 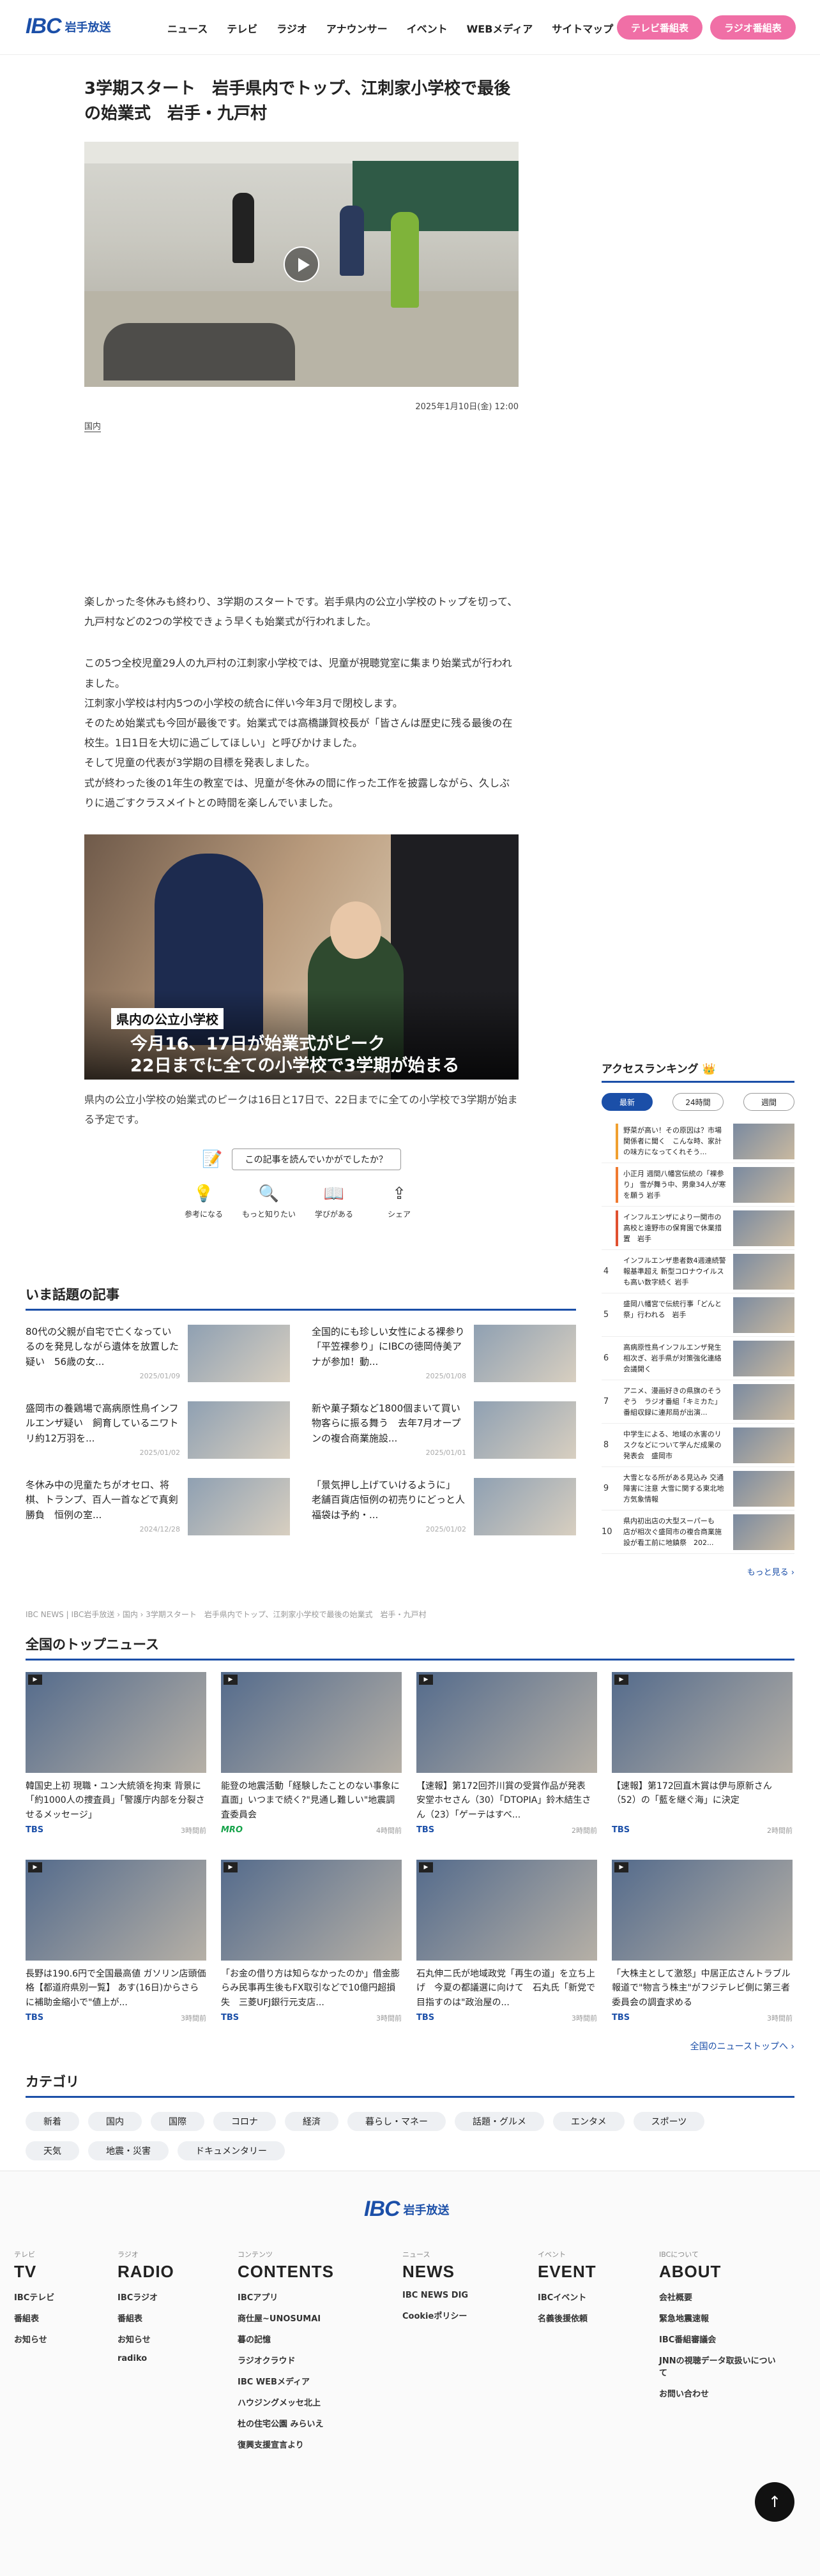 I want to click on ranking-item: 8 中学生による、地域の水害のリスクなどについて学んだ成果の発表会 盛岡市, so click(x=698, y=1445).